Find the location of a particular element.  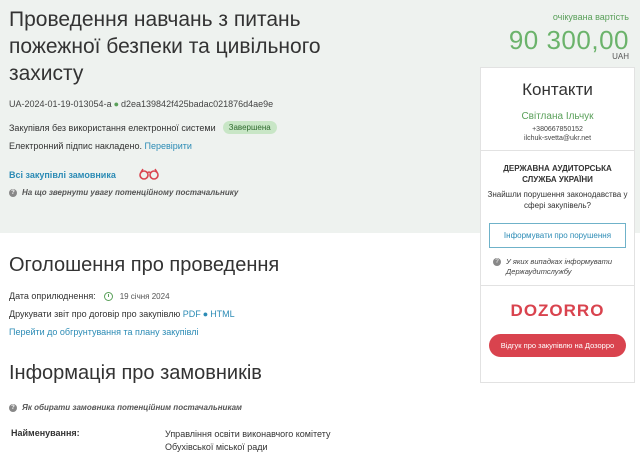

signature-line: Електронний підпис накладено. Перевірити is located at coordinates (100, 146).